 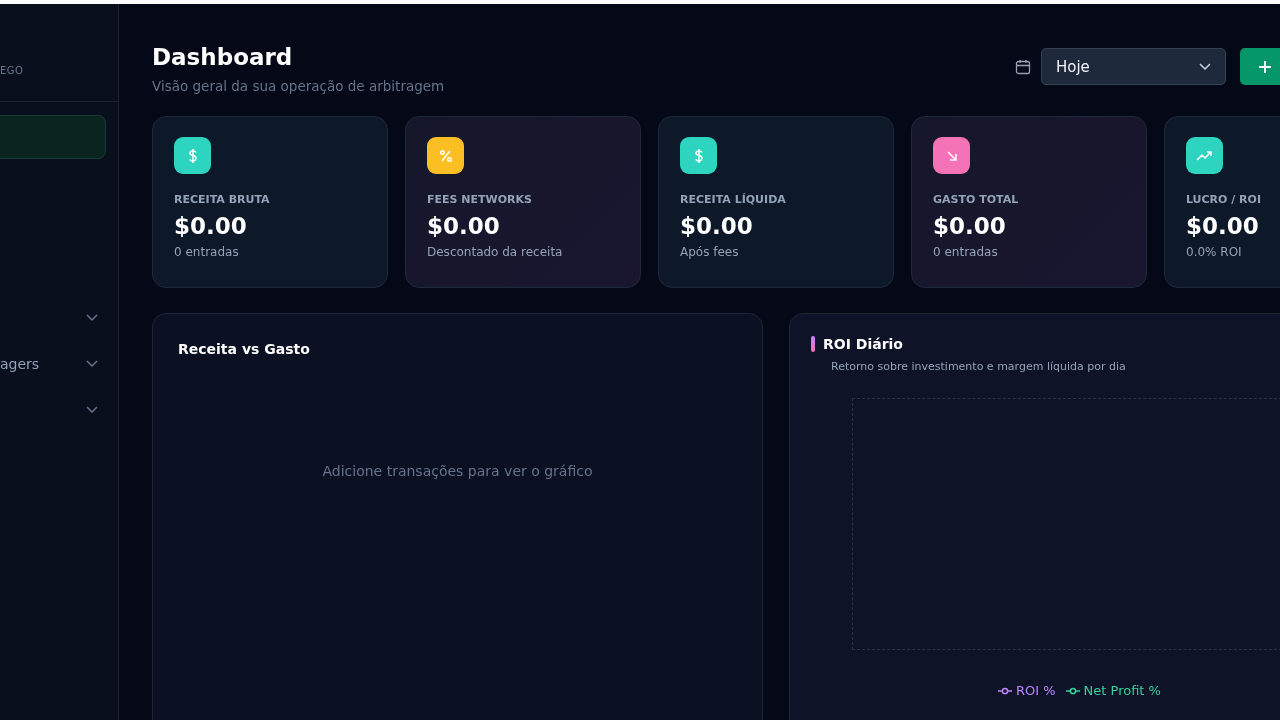 What do you see at coordinates (1023, 66) in the screenshot?
I see `calendar-icon` at bounding box center [1023, 66].